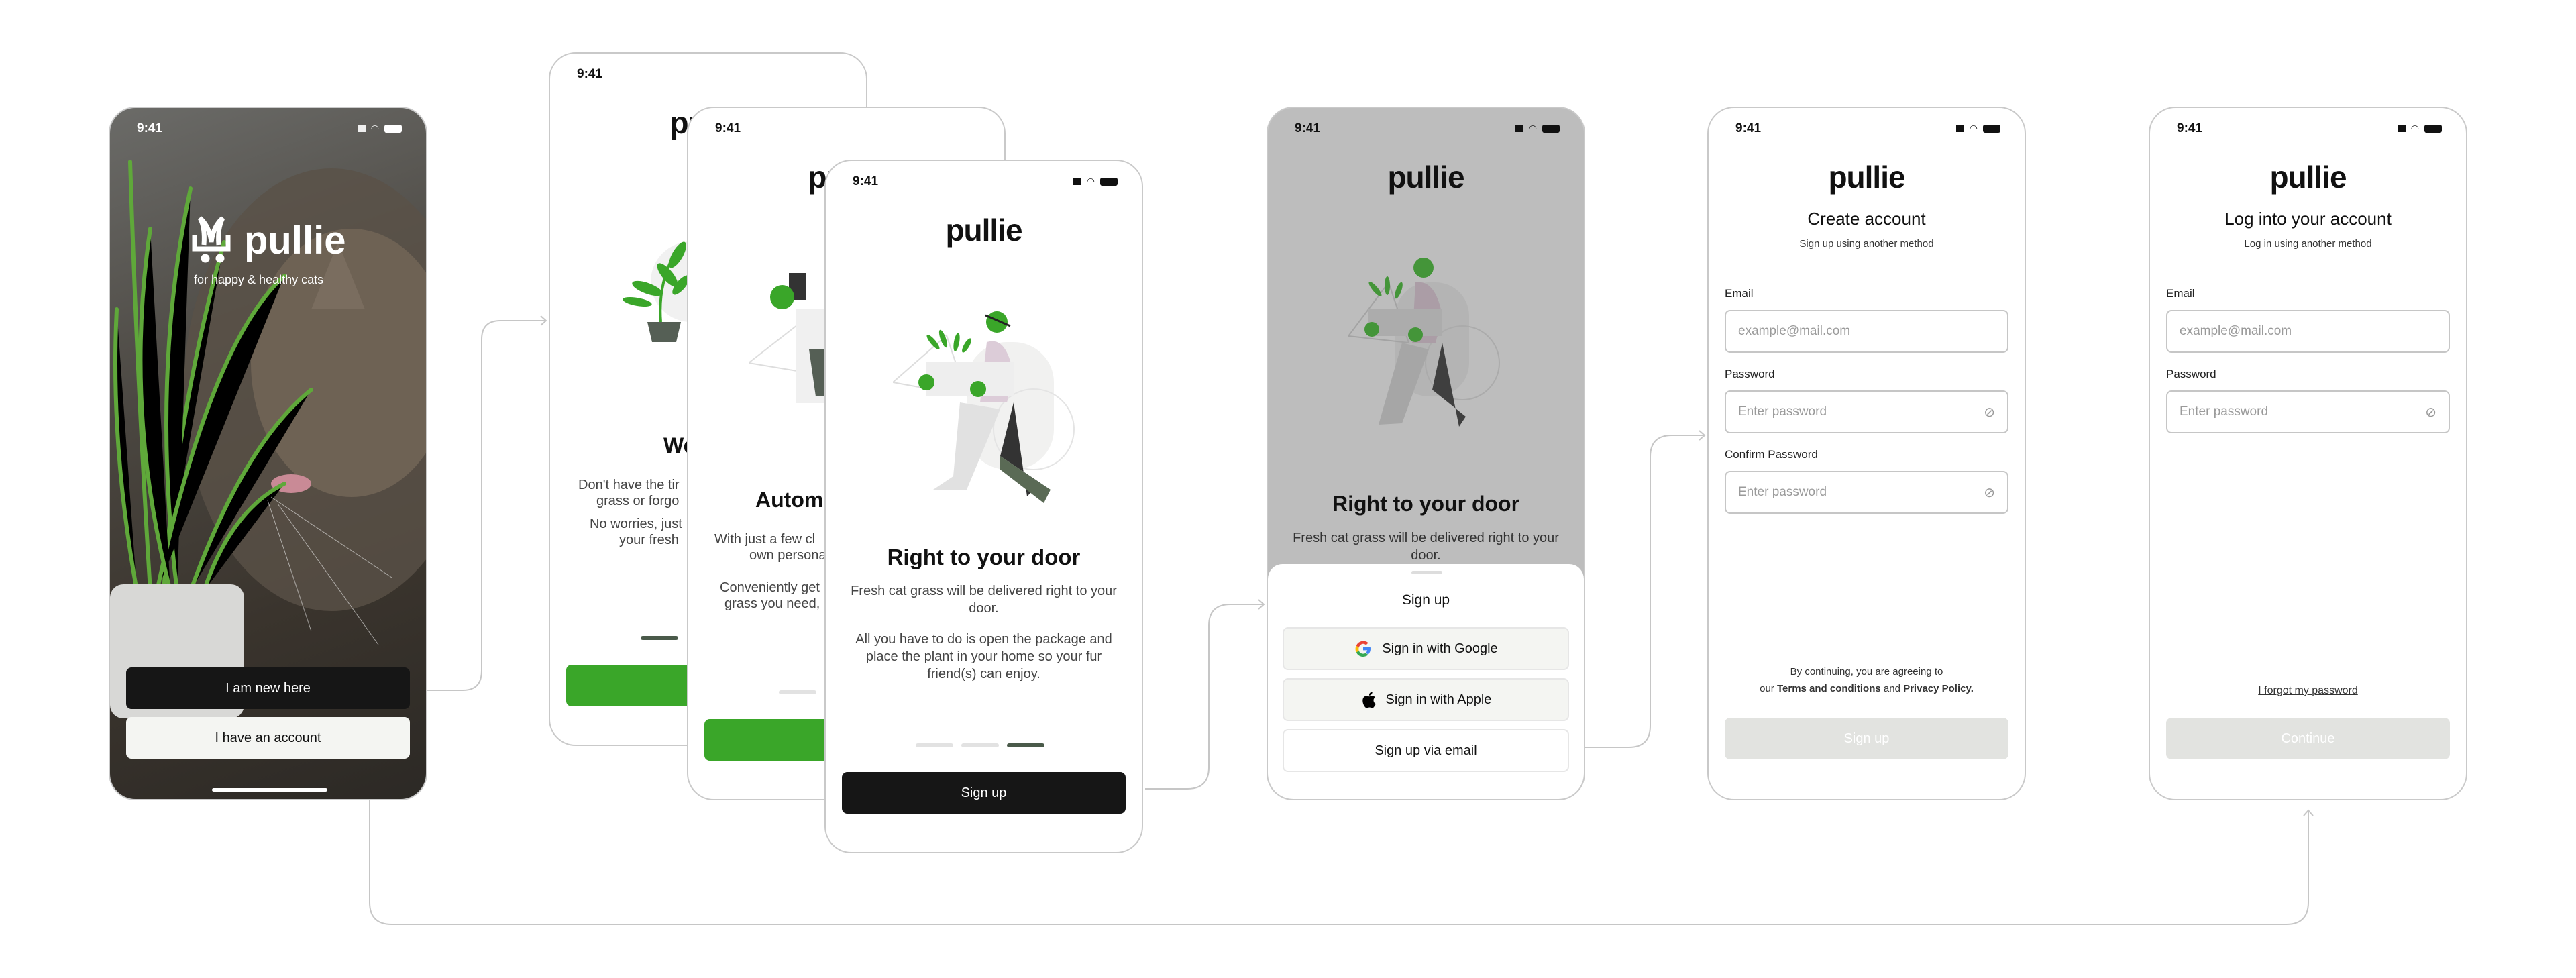 The image size is (2576, 978). Describe the element at coordinates (1363, 649) in the screenshot. I see `google-icon` at that location.